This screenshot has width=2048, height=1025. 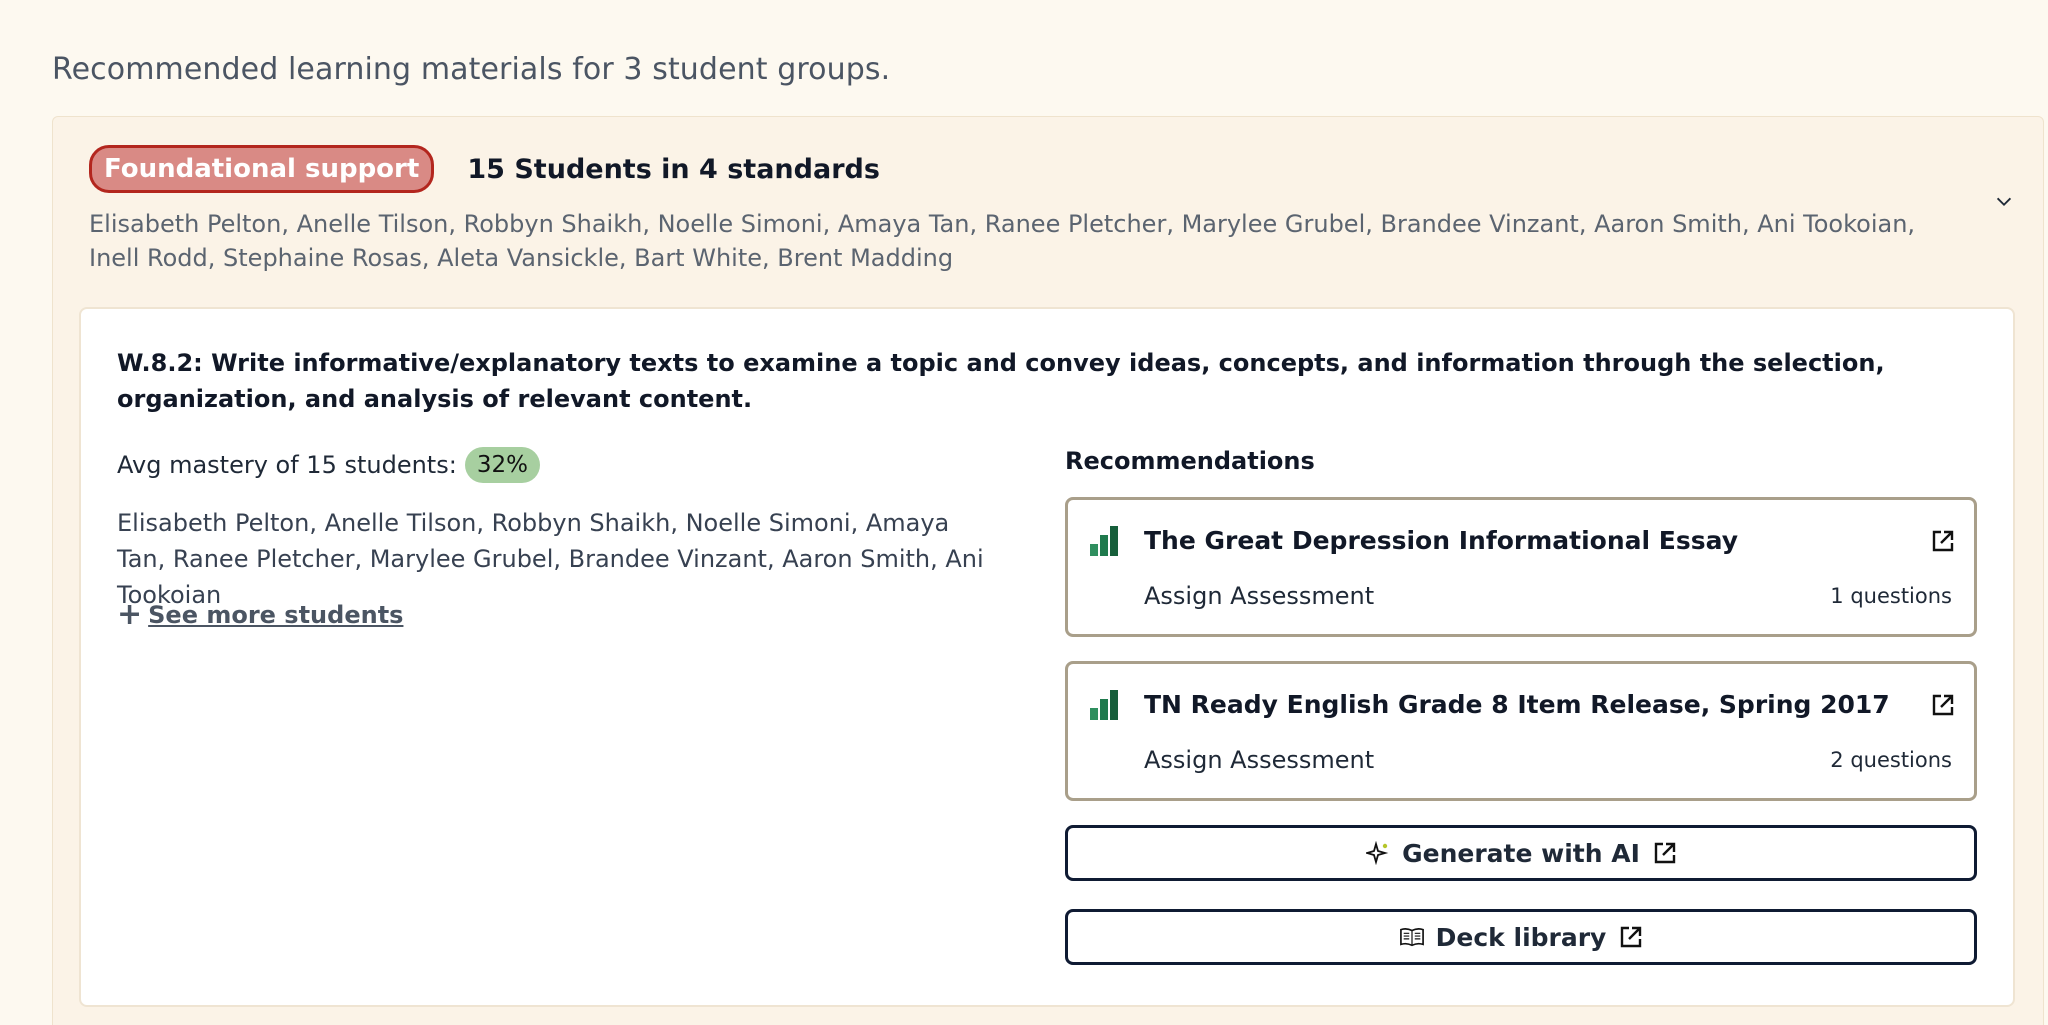 I want to click on generate-with-ai-button: Generate with AI, so click(x=1521, y=853).